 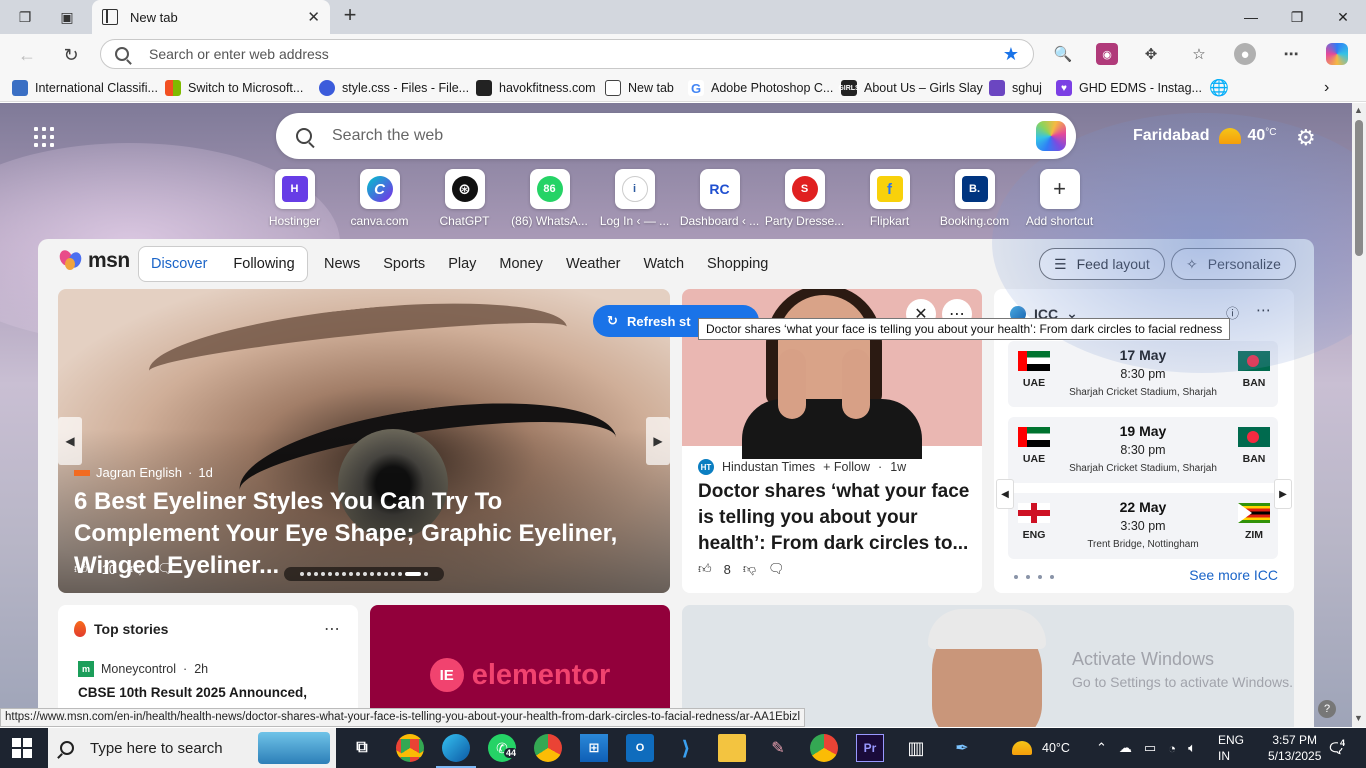 I want to click on story-headline: CBSE 10th Result 2025 Announced,, so click(x=208, y=693).